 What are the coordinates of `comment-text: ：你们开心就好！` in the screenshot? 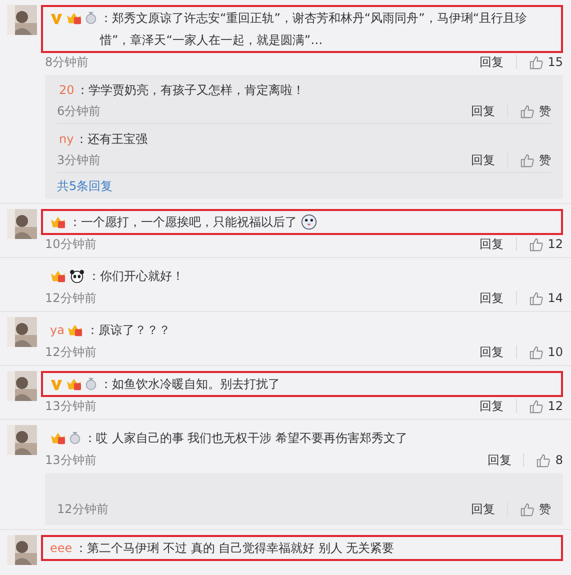 It's located at (136, 276).